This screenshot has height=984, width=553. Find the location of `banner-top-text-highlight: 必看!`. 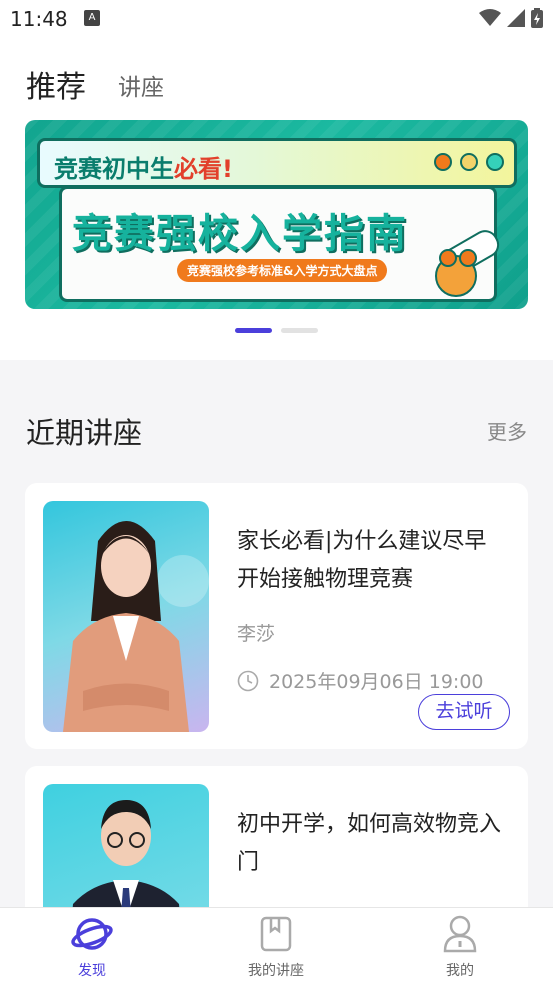

banner-top-text-highlight: 必看! is located at coordinates (203, 169).